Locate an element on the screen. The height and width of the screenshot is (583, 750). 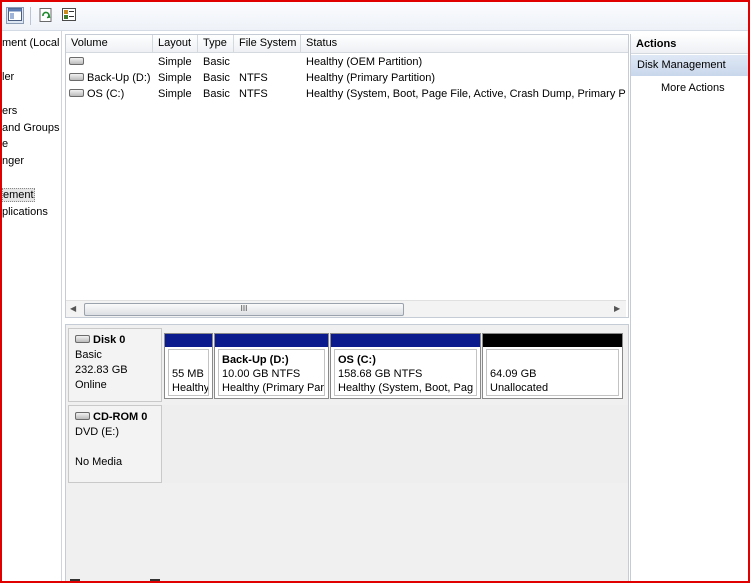
tree-item-task-scheduler: ler is located at coordinates (8, 77).